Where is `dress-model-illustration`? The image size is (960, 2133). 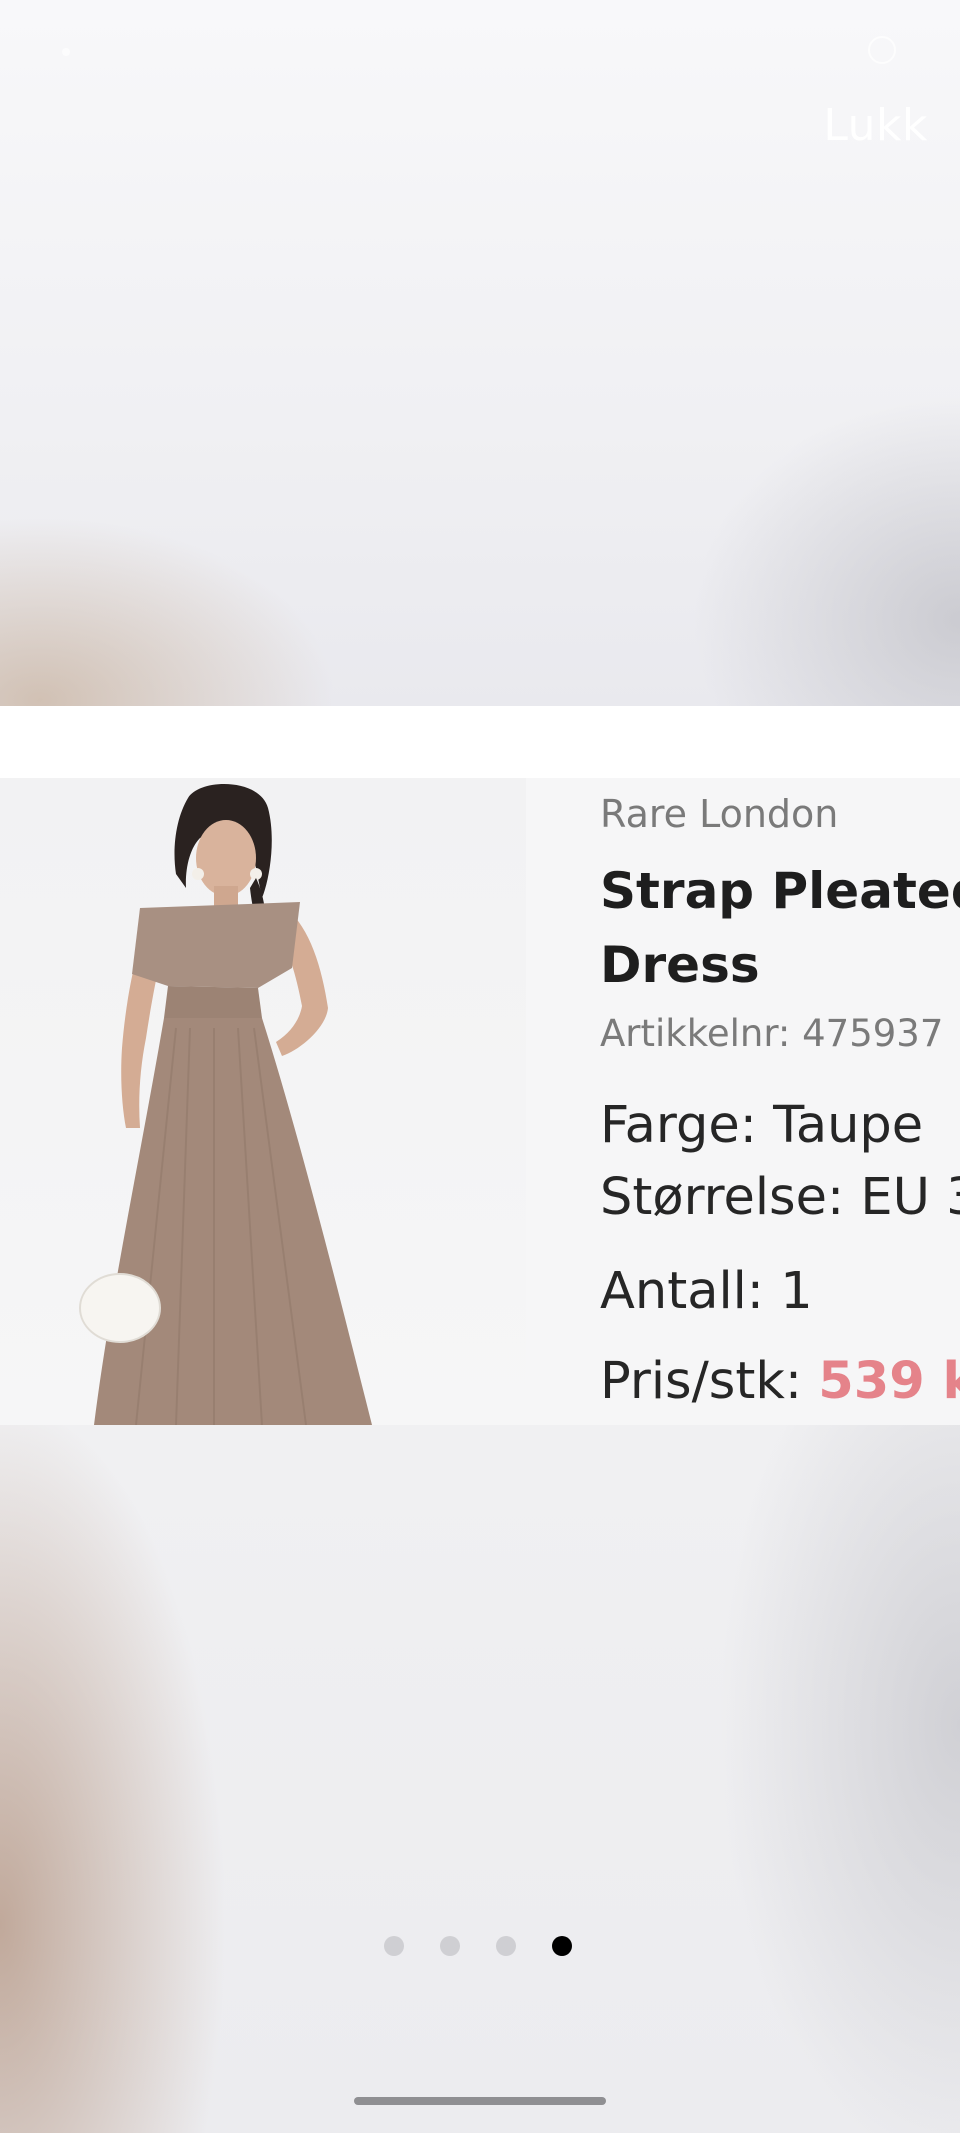
dress-model-illustration is located at coordinates (225, 1104).